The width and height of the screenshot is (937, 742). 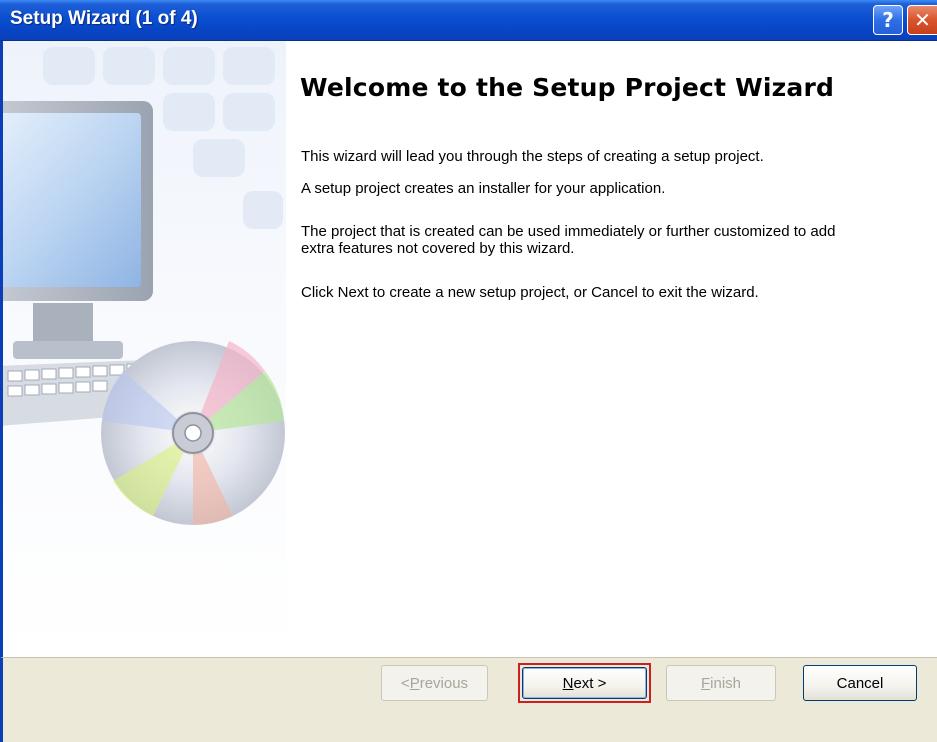 I want to click on cancel-button: Cancel, so click(x=860, y=683).